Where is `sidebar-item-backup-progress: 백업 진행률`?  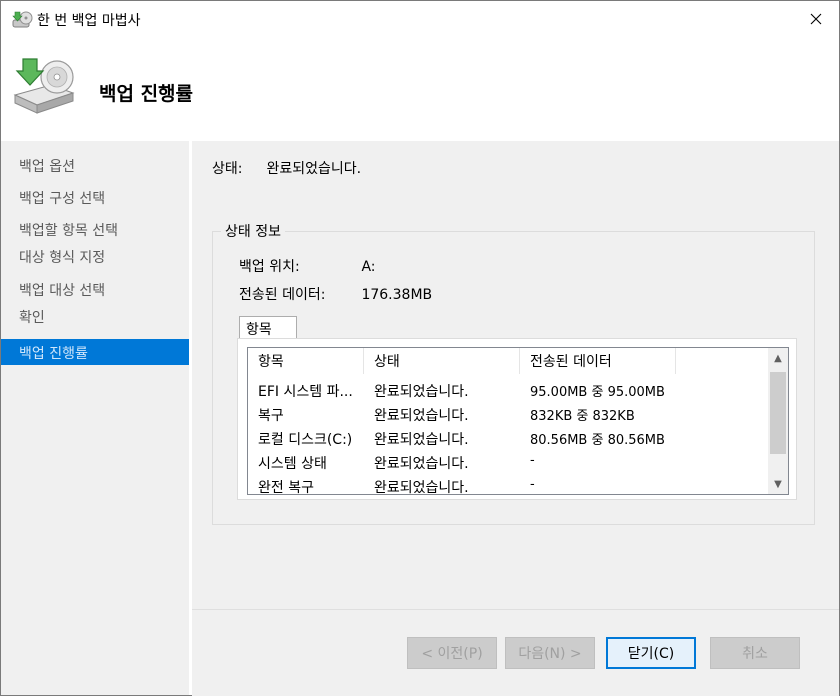 sidebar-item-backup-progress: 백업 진행률 is located at coordinates (95, 352).